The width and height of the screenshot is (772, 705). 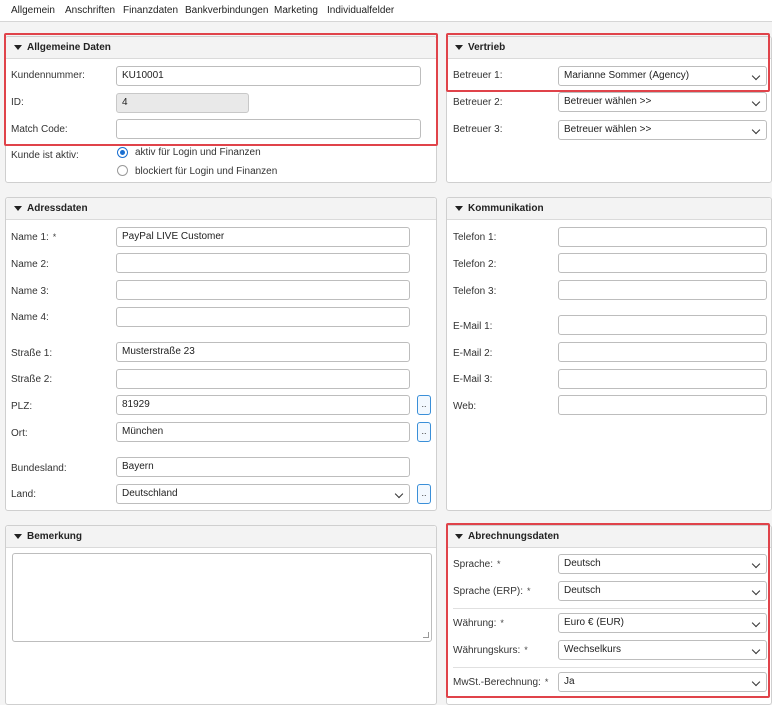 I want to click on tab-anschriften: Anschriften, so click(x=90, y=10).